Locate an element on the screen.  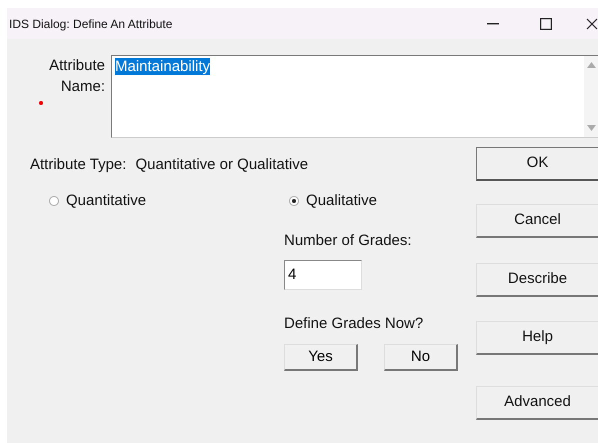
radio-label: Qualitative is located at coordinates (341, 201).